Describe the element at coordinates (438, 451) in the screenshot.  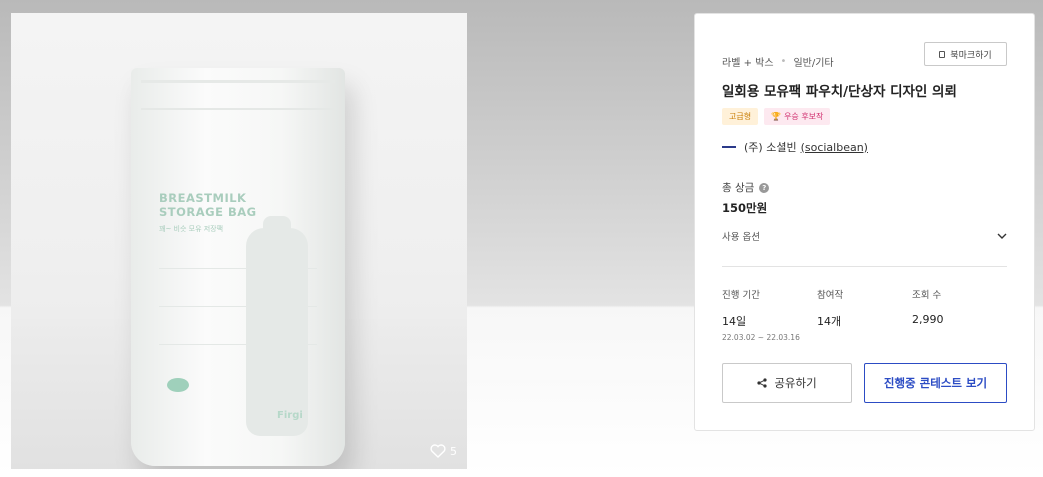
I see `heart-icon` at that location.